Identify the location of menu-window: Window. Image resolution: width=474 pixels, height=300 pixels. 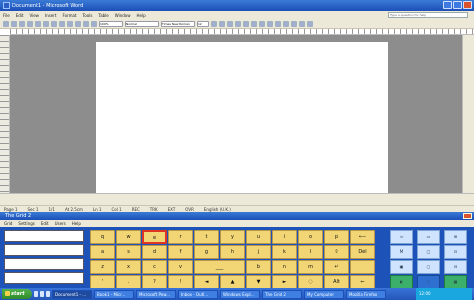
(123, 15).